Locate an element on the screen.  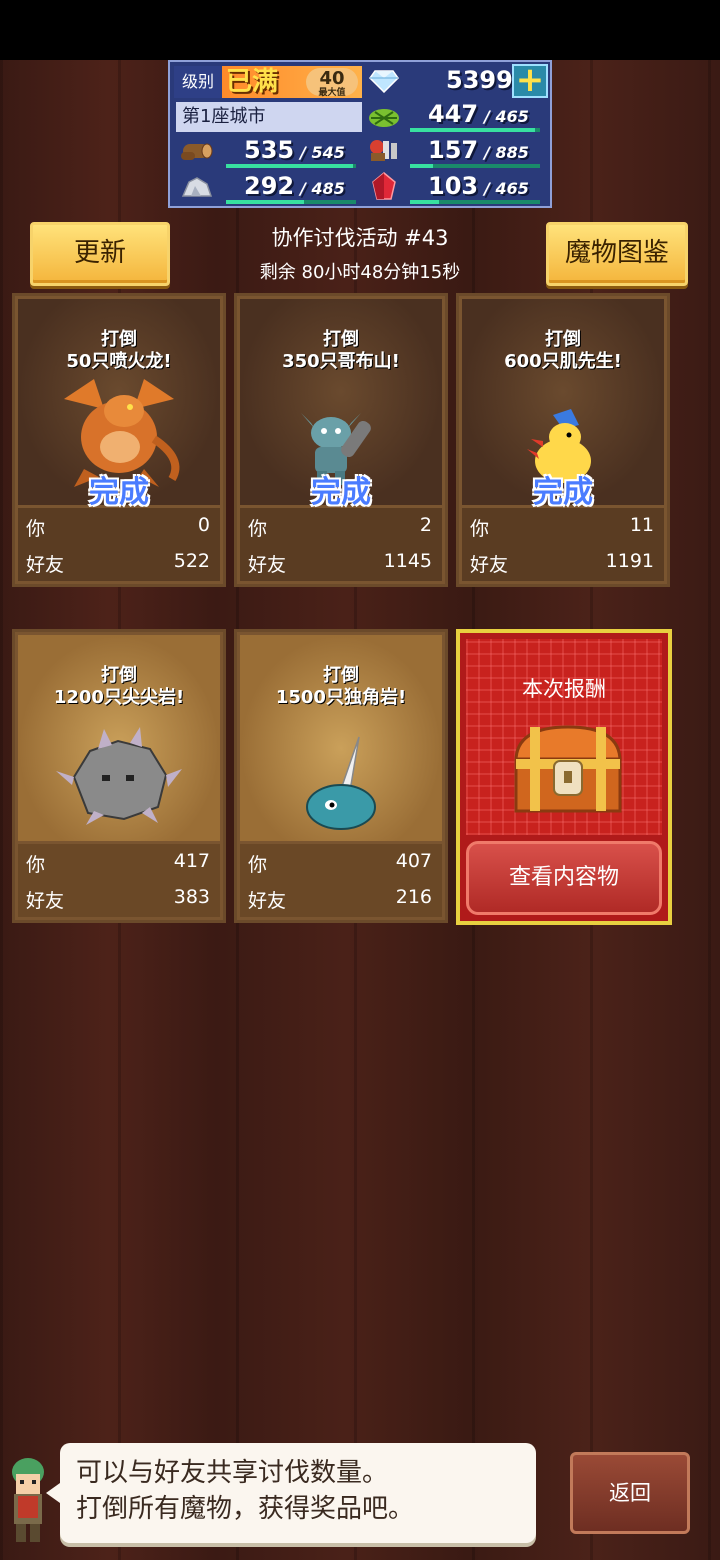
back-button: 返回 is located at coordinates (630, 1493).